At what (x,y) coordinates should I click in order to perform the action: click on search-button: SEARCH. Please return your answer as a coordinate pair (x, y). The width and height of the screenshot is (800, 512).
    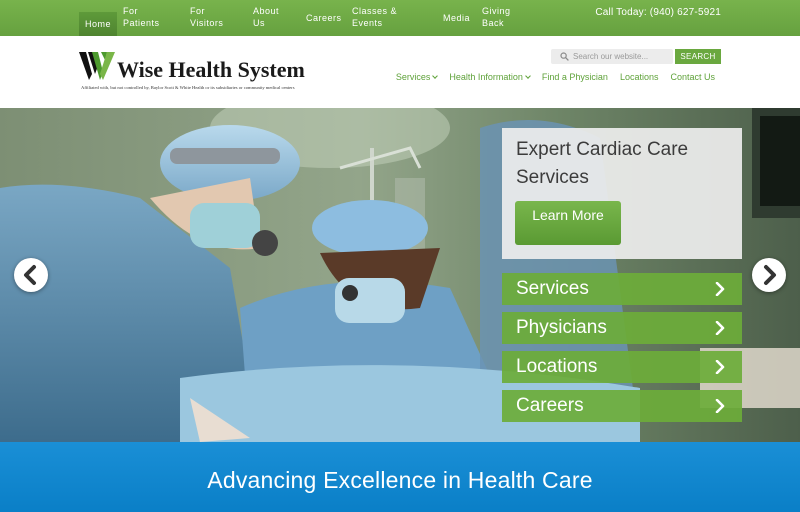
    Looking at the image, I should click on (698, 56).